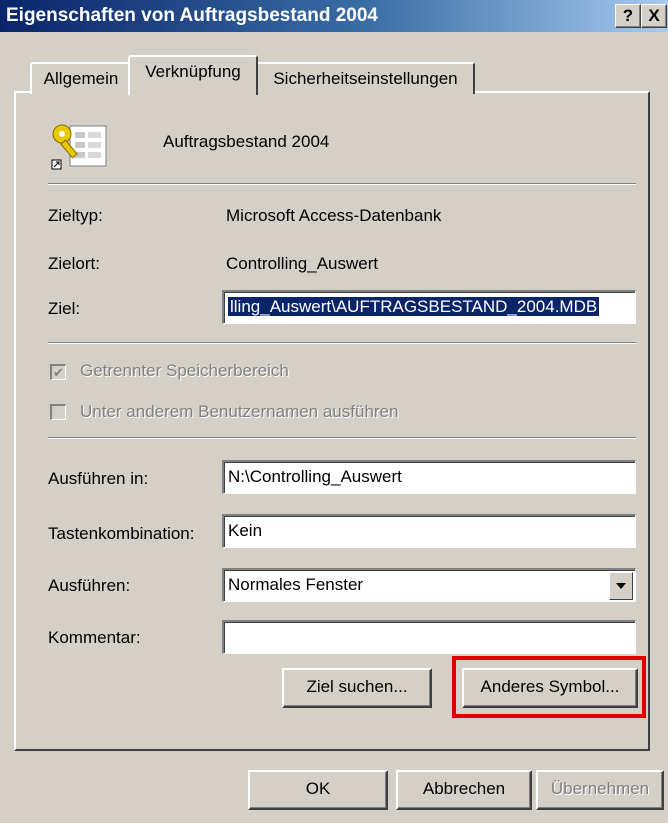 The width and height of the screenshot is (668, 823). Describe the element at coordinates (296, 584) in the screenshot. I see `run-value: Normales Fenster` at that location.